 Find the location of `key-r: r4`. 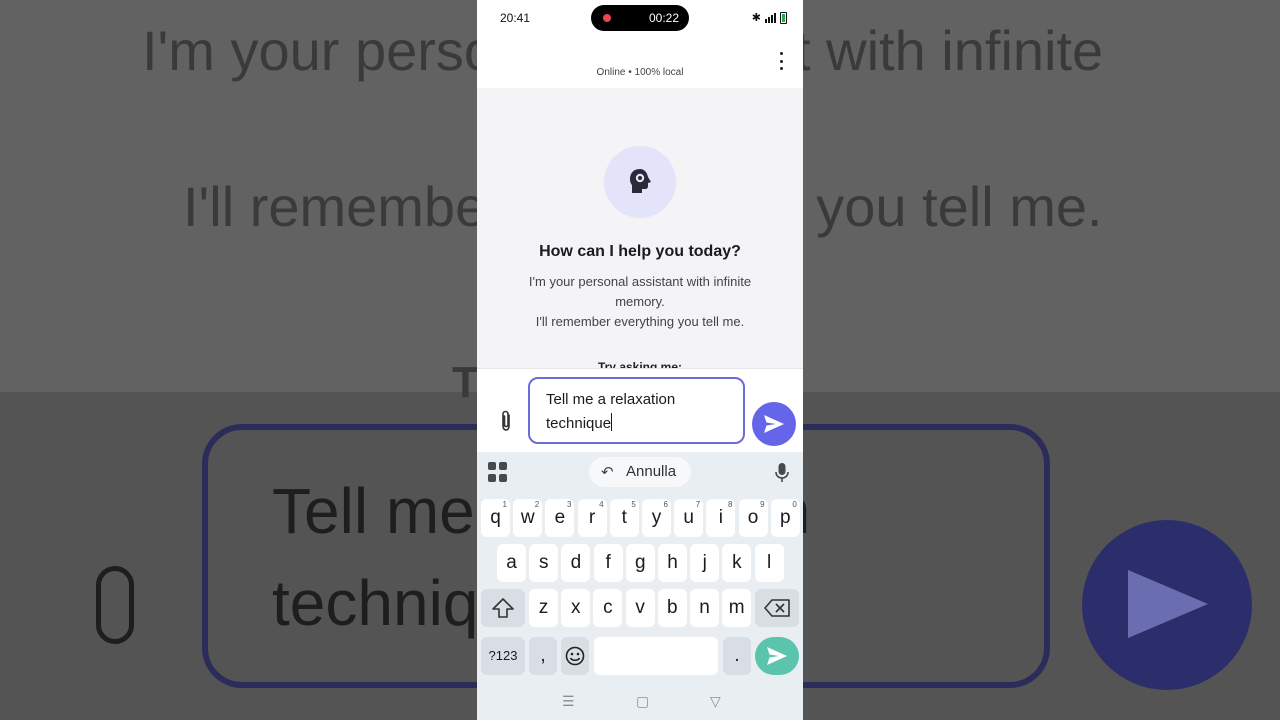

key-r: r4 is located at coordinates (592, 518).